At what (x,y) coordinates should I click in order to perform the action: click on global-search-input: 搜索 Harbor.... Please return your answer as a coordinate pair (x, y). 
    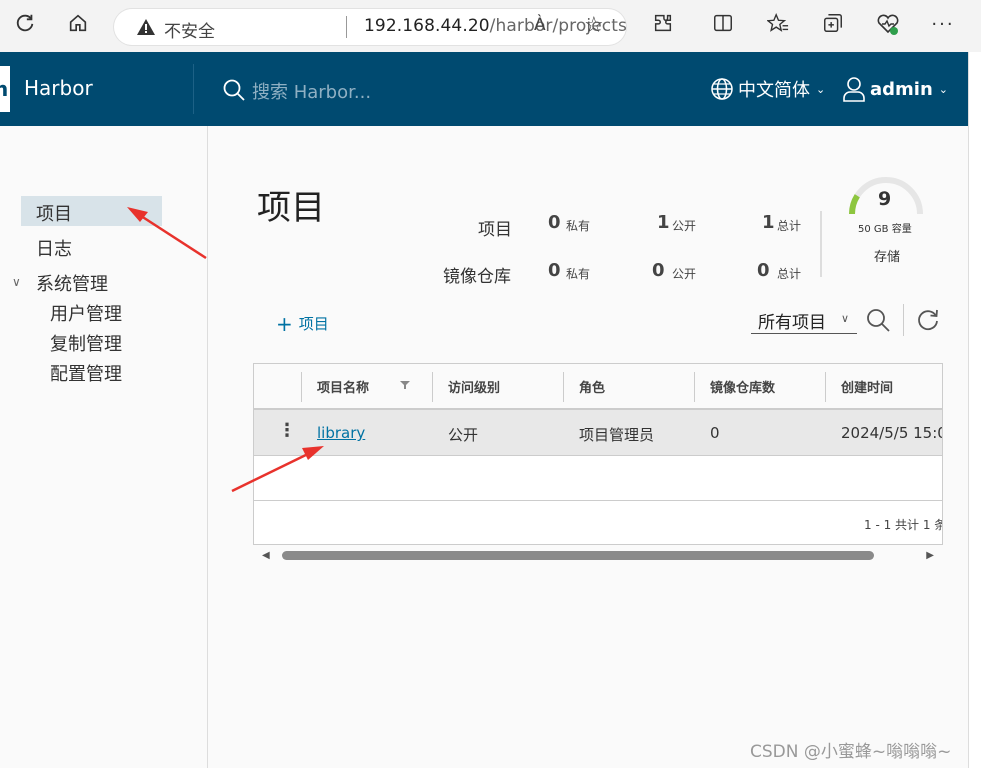
    Looking at the image, I should click on (311, 91).